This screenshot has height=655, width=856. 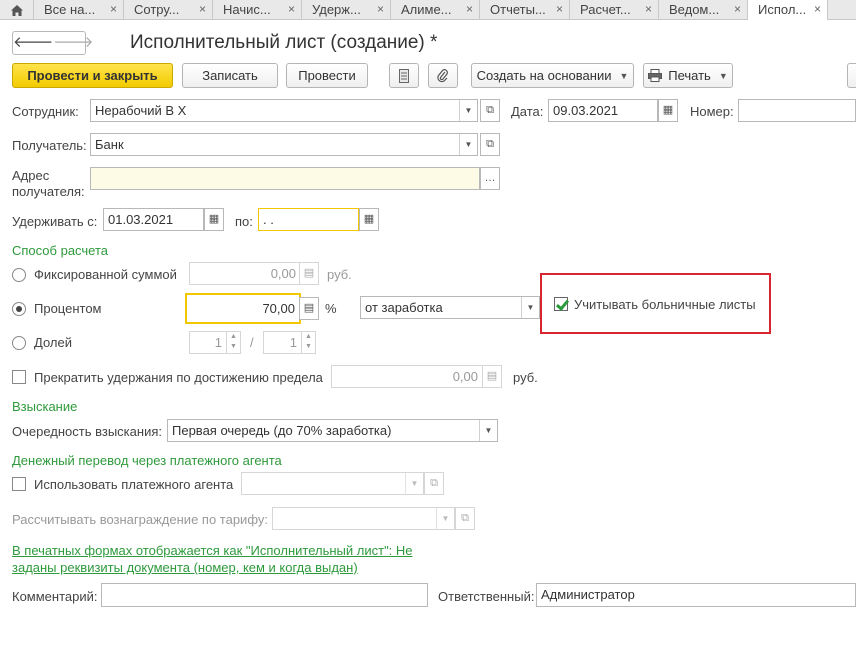 What do you see at coordinates (19, 309) in the screenshot?
I see `radio-percent` at bounding box center [19, 309].